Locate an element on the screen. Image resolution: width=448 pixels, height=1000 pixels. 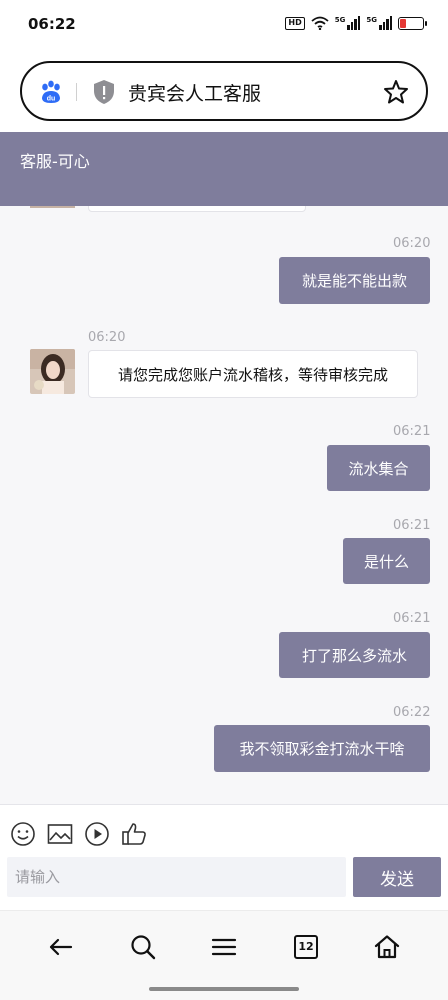
url-bar: du 贵宾会人工客服 is located at coordinates (224, 91).